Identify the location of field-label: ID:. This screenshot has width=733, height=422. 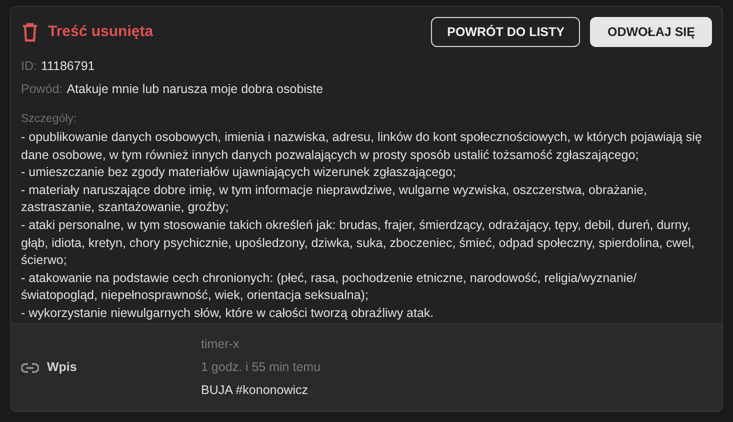
(29, 66).